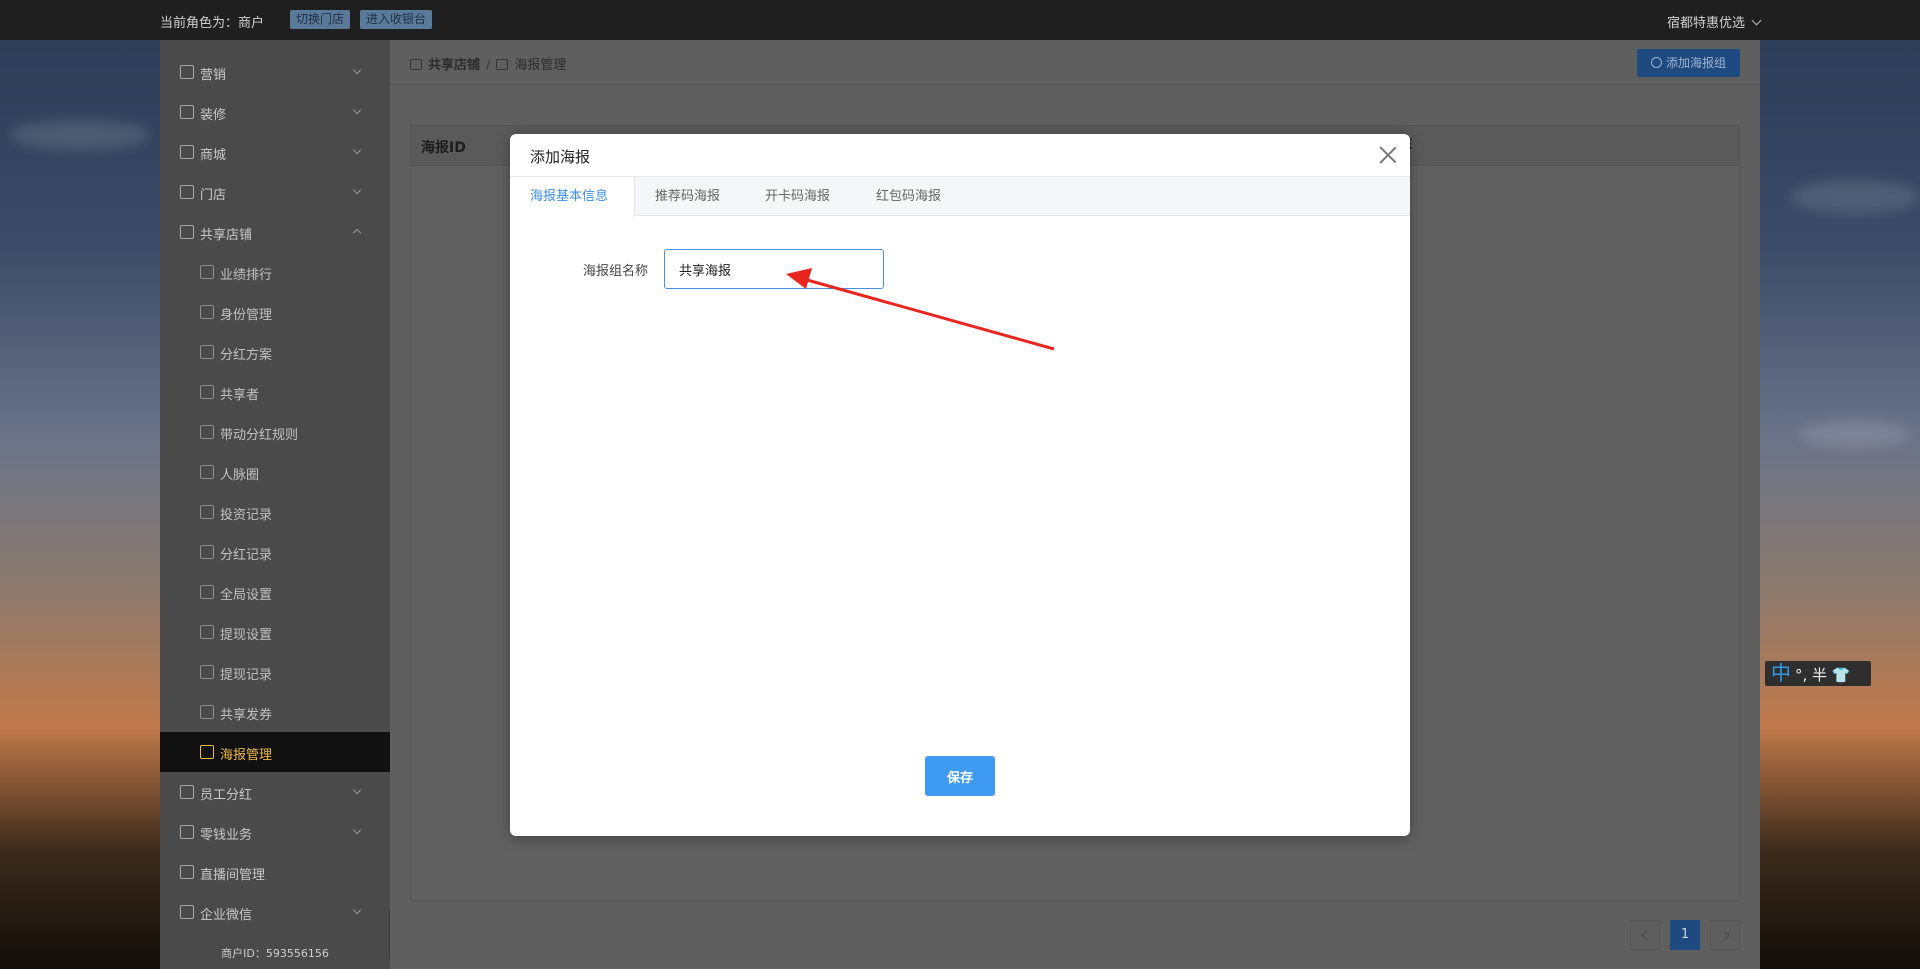 The image size is (1920, 969). I want to click on sidebar-item-label: 带动分红规则, so click(259, 435).